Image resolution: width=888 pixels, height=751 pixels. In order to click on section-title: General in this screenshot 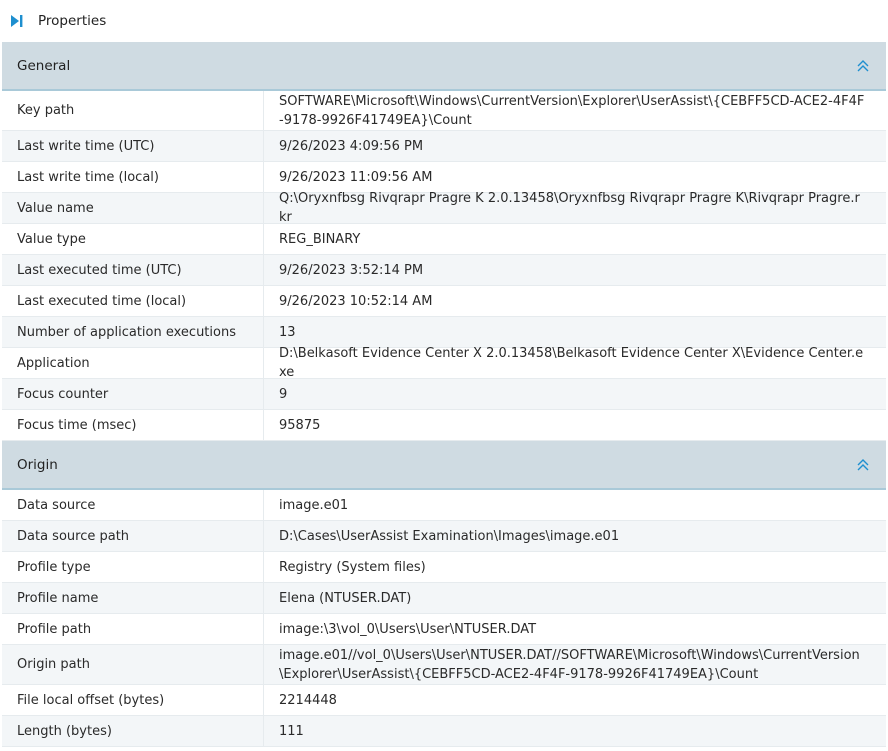, I will do `click(44, 65)`.